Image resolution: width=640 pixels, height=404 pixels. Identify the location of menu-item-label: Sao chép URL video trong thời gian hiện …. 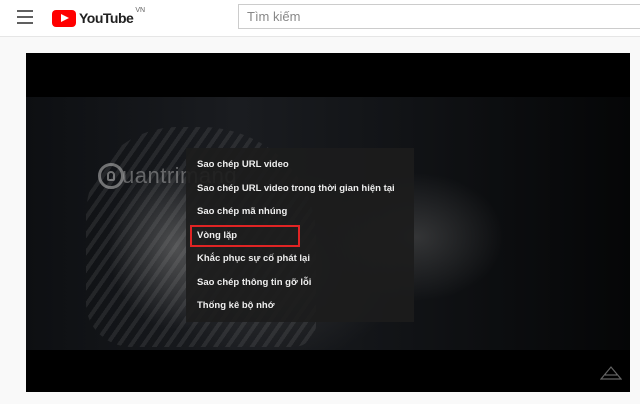
(296, 188).